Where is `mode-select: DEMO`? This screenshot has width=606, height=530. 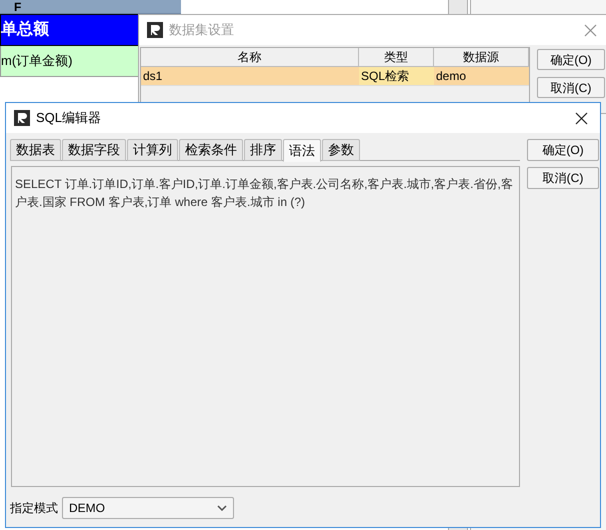 mode-select: DEMO is located at coordinates (148, 508).